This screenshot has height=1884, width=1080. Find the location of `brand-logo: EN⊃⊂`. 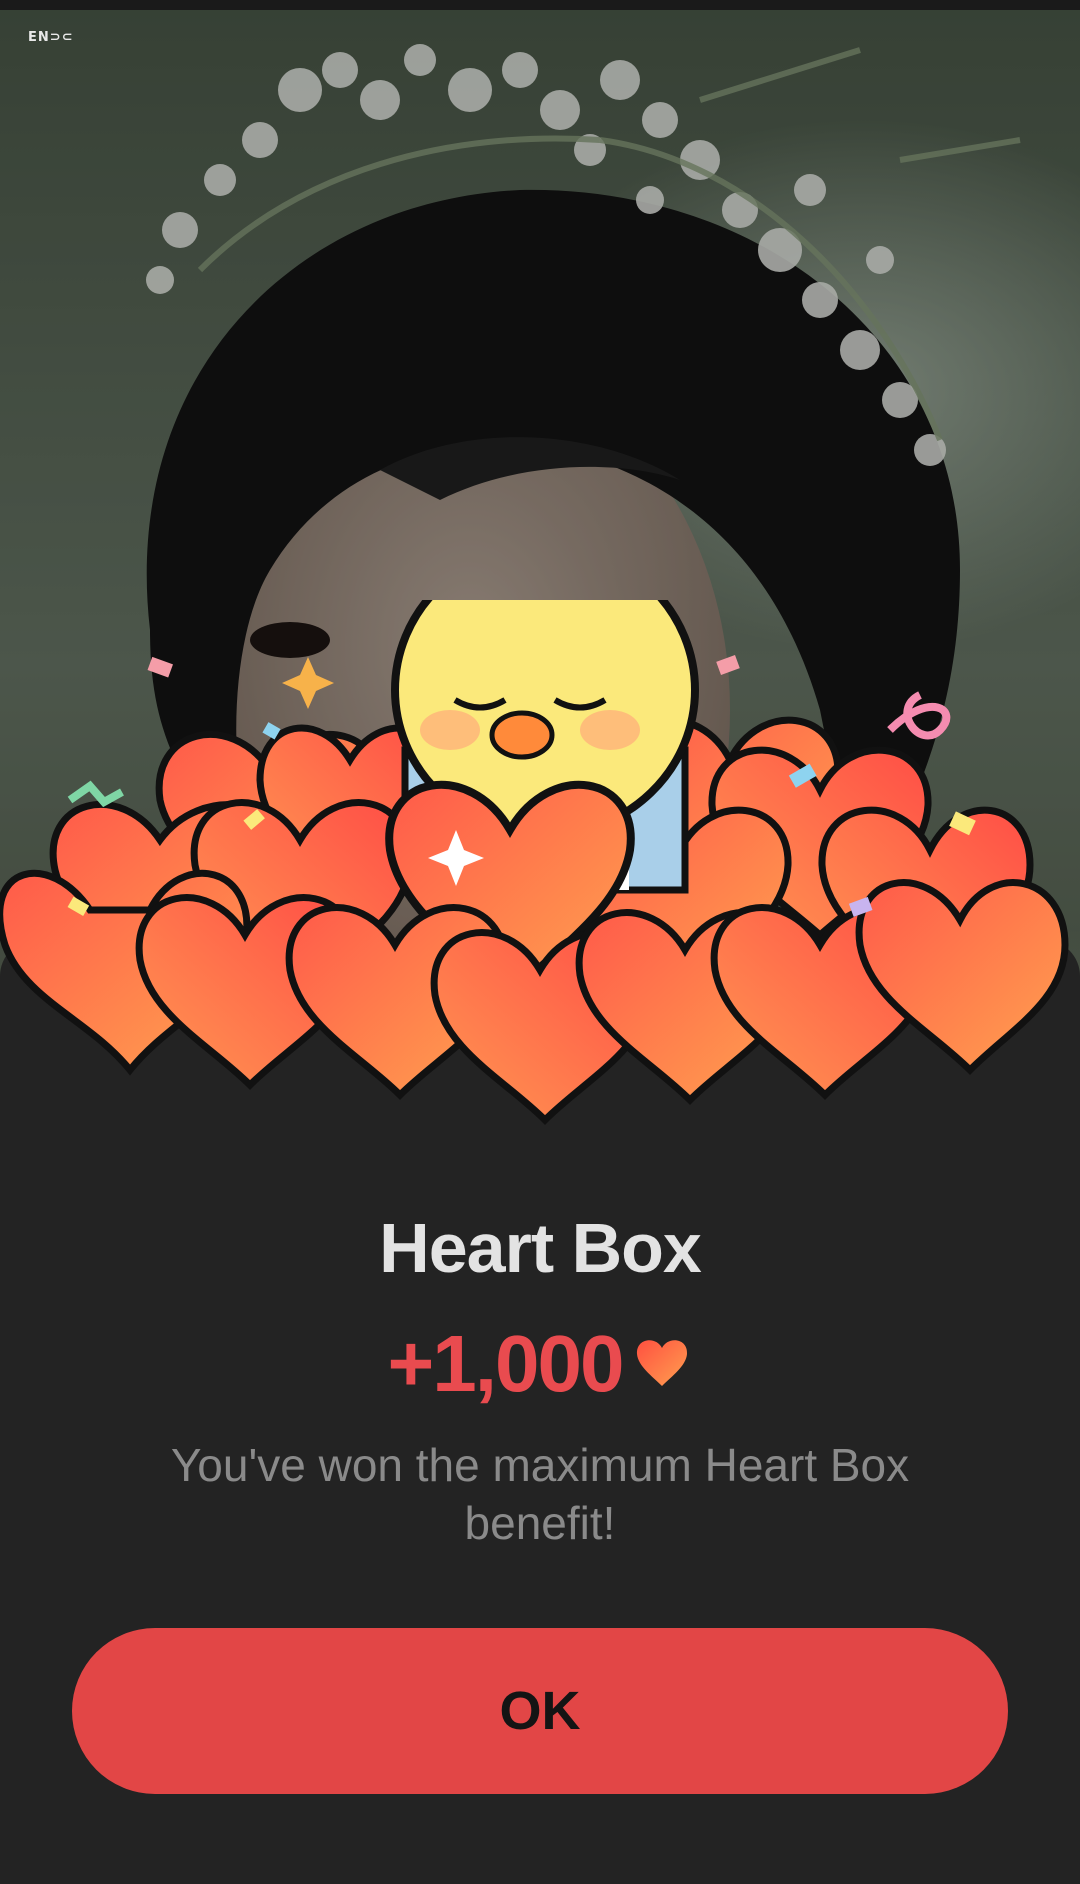

brand-logo: EN⊃⊂ is located at coordinates (51, 37).